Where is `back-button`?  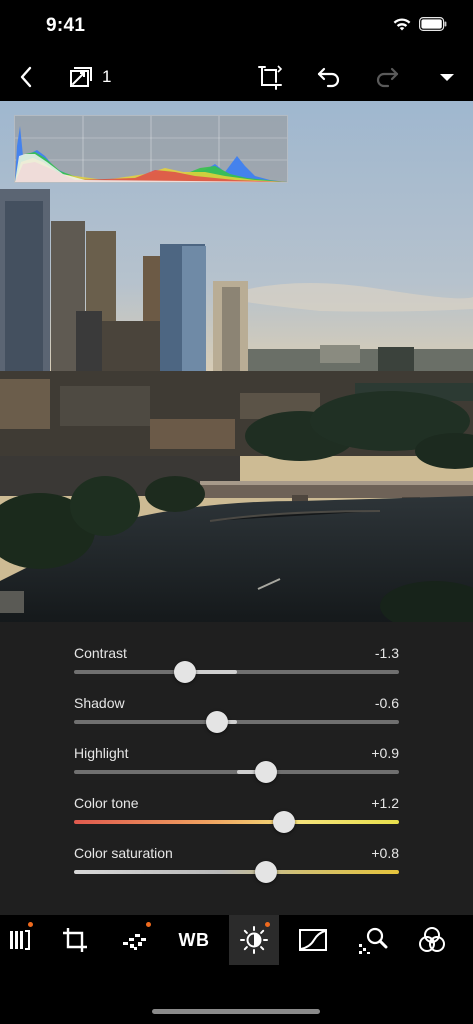
back-button is located at coordinates (26, 77).